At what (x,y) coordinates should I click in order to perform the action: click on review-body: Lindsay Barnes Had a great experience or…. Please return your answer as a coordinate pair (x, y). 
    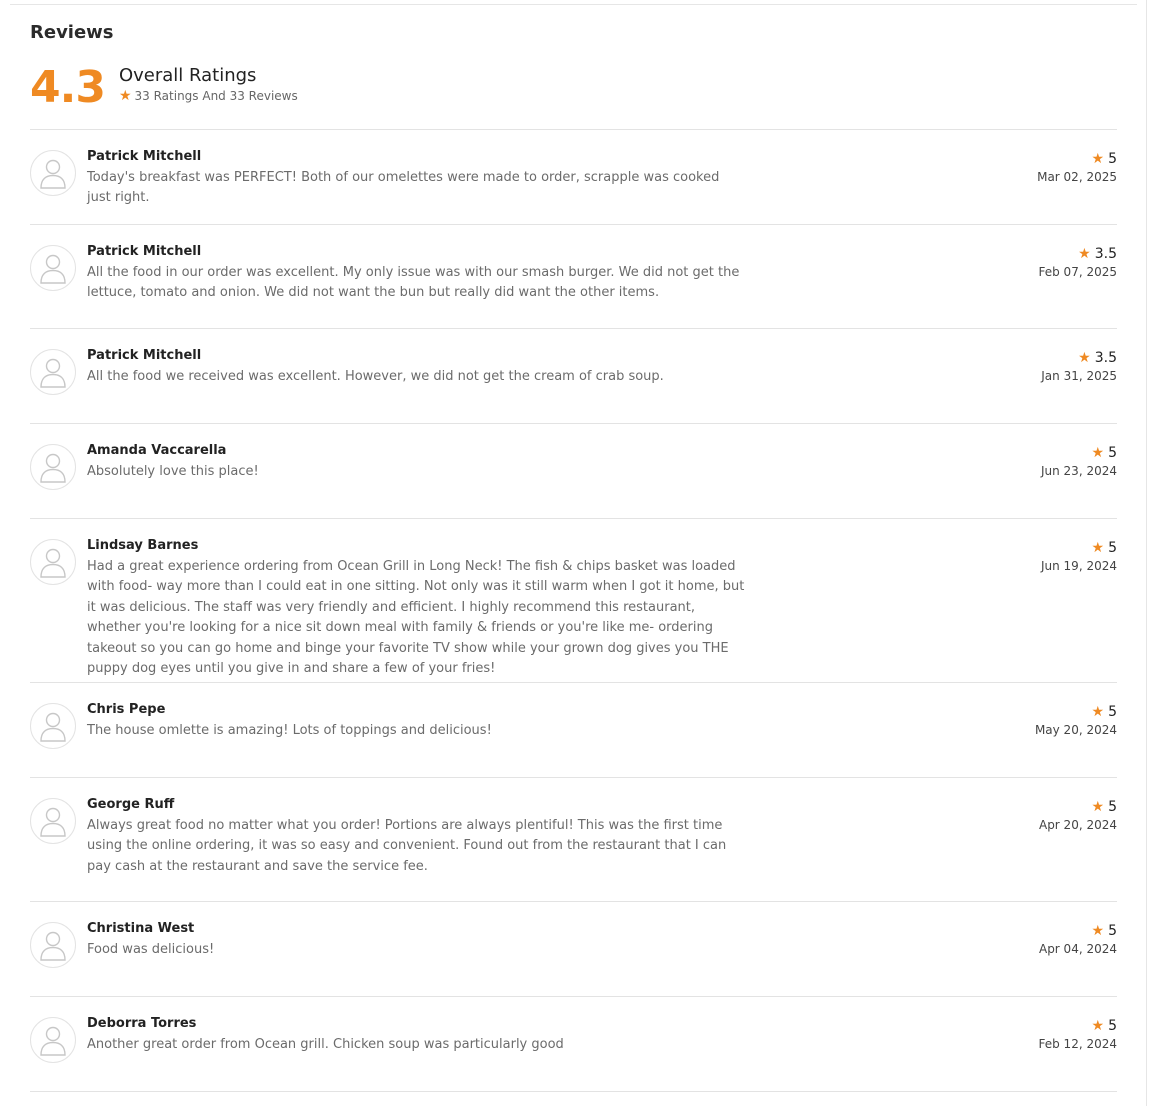
    Looking at the image, I should click on (417, 608).